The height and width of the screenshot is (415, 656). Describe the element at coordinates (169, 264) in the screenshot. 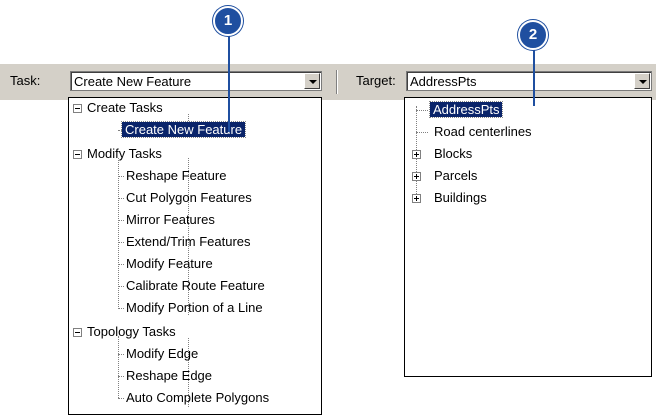

I see `tree-item-modify-feature: Modify Feature` at that location.